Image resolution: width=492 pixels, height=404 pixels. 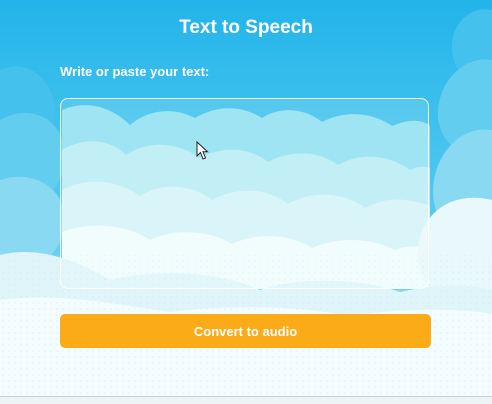 What do you see at coordinates (135, 71) in the screenshot?
I see `text-input-label: Write or paste your text:` at bounding box center [135, 71].